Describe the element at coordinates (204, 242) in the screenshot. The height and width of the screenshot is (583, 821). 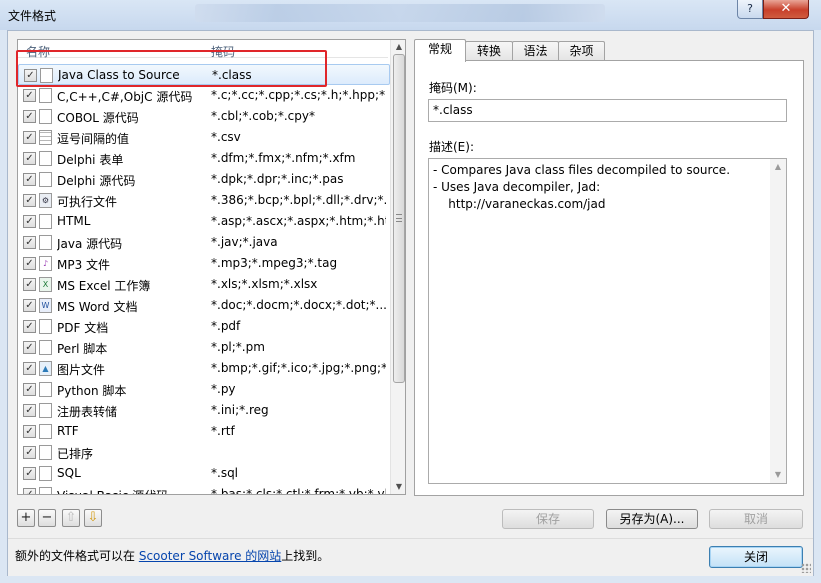
I see `table-row: ✓ Java 源代码 *.jav;*.java` at that location.